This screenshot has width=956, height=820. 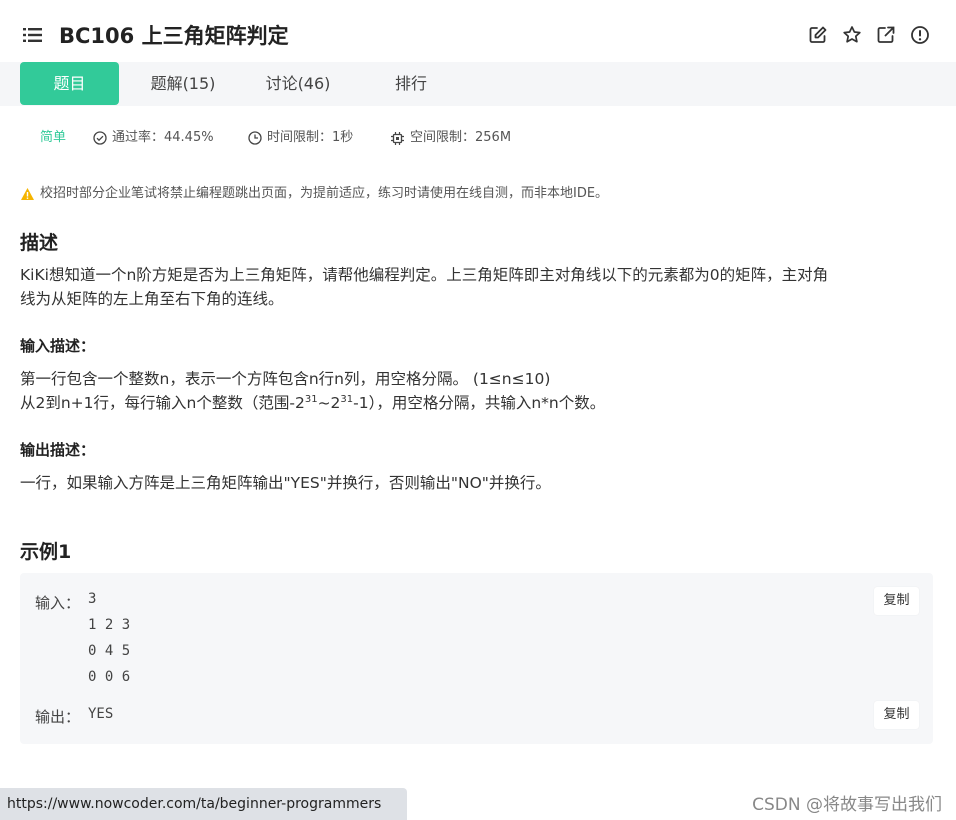 I want to click on output-desc-line: 一行，如果输入方阵是上三角矩阵输出"YES"并换行，否则输出"NO"并换行。, so click(x=285, y=483).